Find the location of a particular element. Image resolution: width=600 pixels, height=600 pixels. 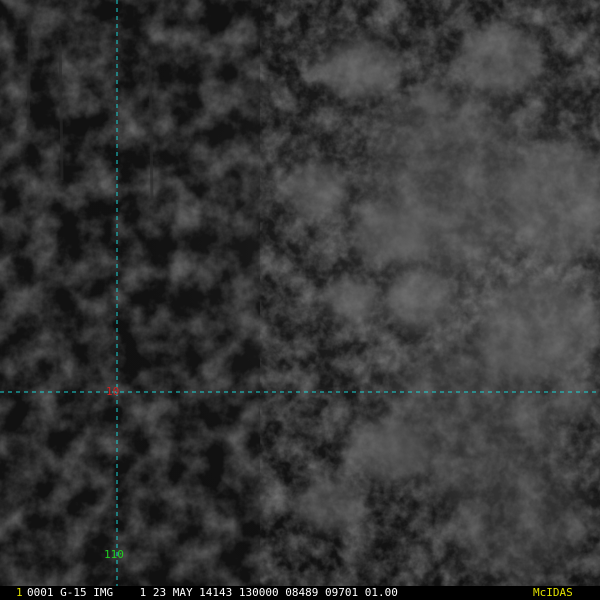

mcidas-brand: McIDAS is located at coordinates (553, 592).